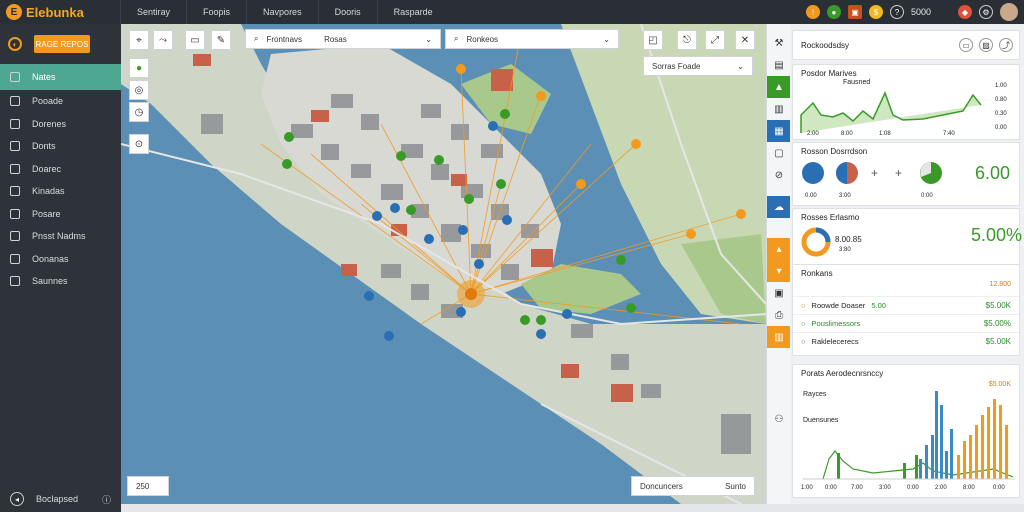 This screenshot has height=512, width=1024. What do you see at coordinates (993, 173) in the screenshot?
I see `distribution-value: 6.00` at bounding box center [993, 173].